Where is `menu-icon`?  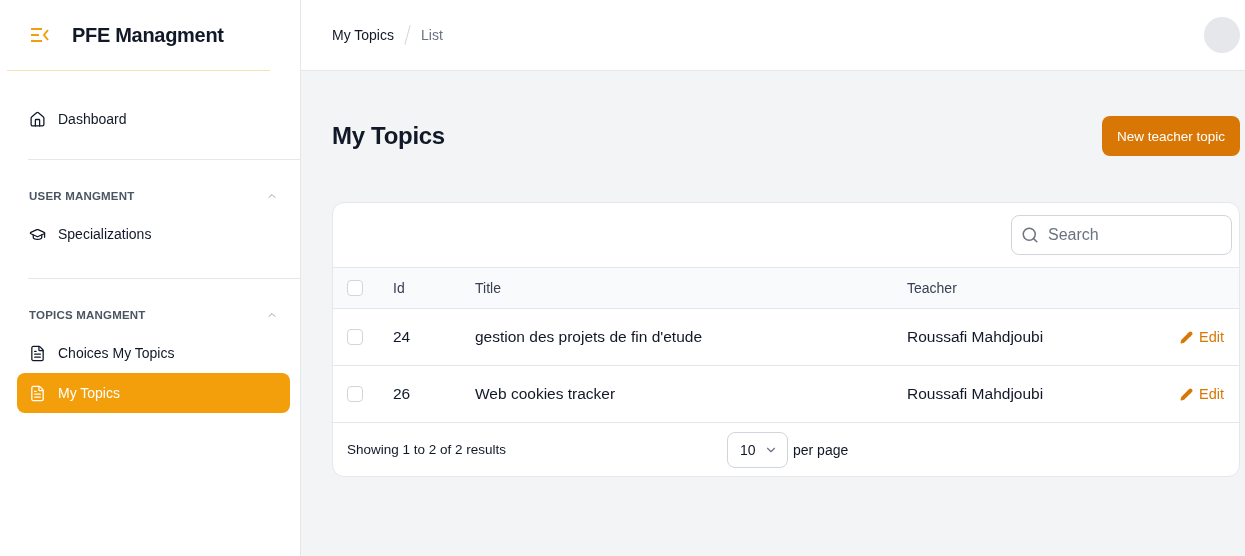 menu-icon is located at coordinates (40, 35).